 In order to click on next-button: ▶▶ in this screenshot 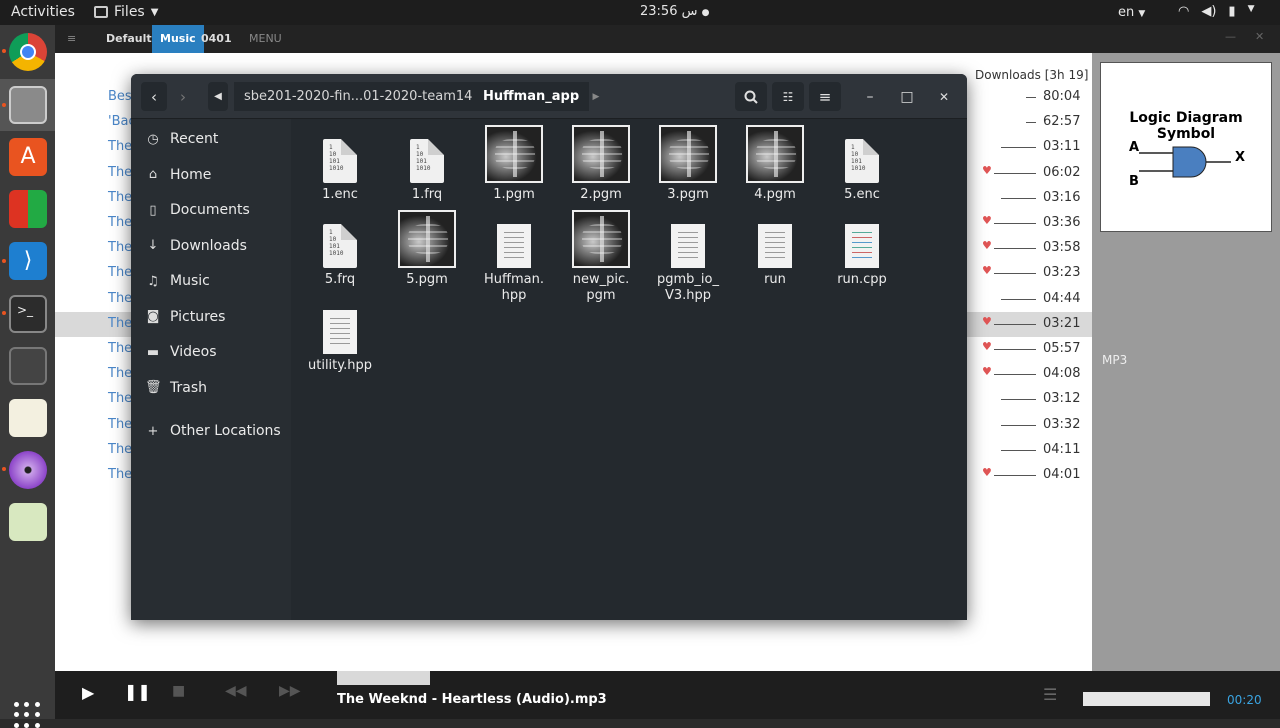, I will do `click(290, 691)`.